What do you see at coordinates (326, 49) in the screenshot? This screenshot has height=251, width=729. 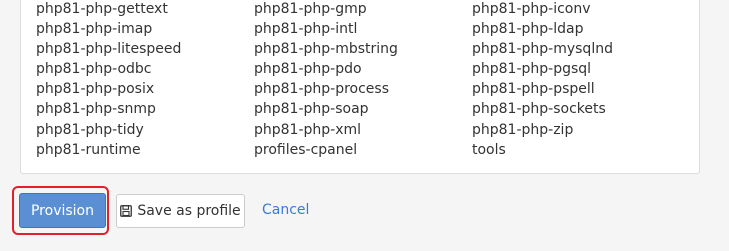 I see `package-item: php81-php-mbstring` at bounding box center [326, 49].